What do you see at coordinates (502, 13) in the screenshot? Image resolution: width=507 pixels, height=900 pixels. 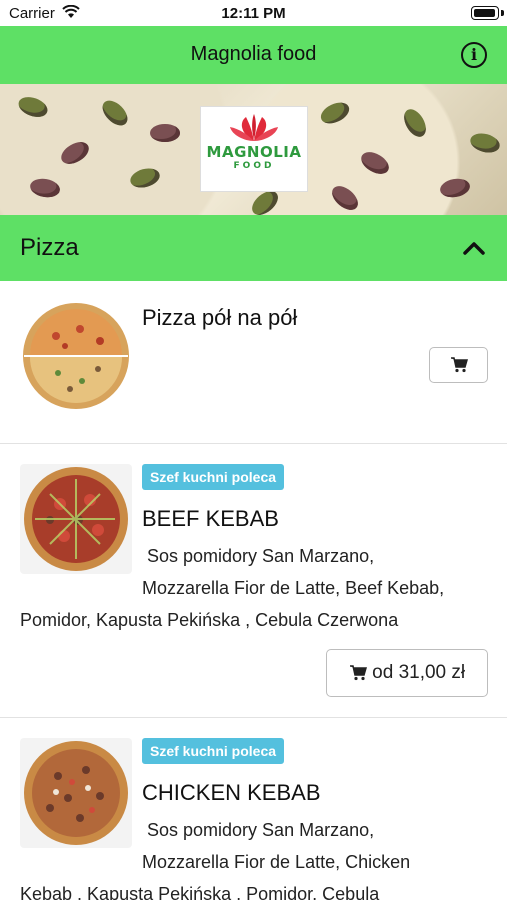 I see `battery-cap` at bounding box center [502, 13].